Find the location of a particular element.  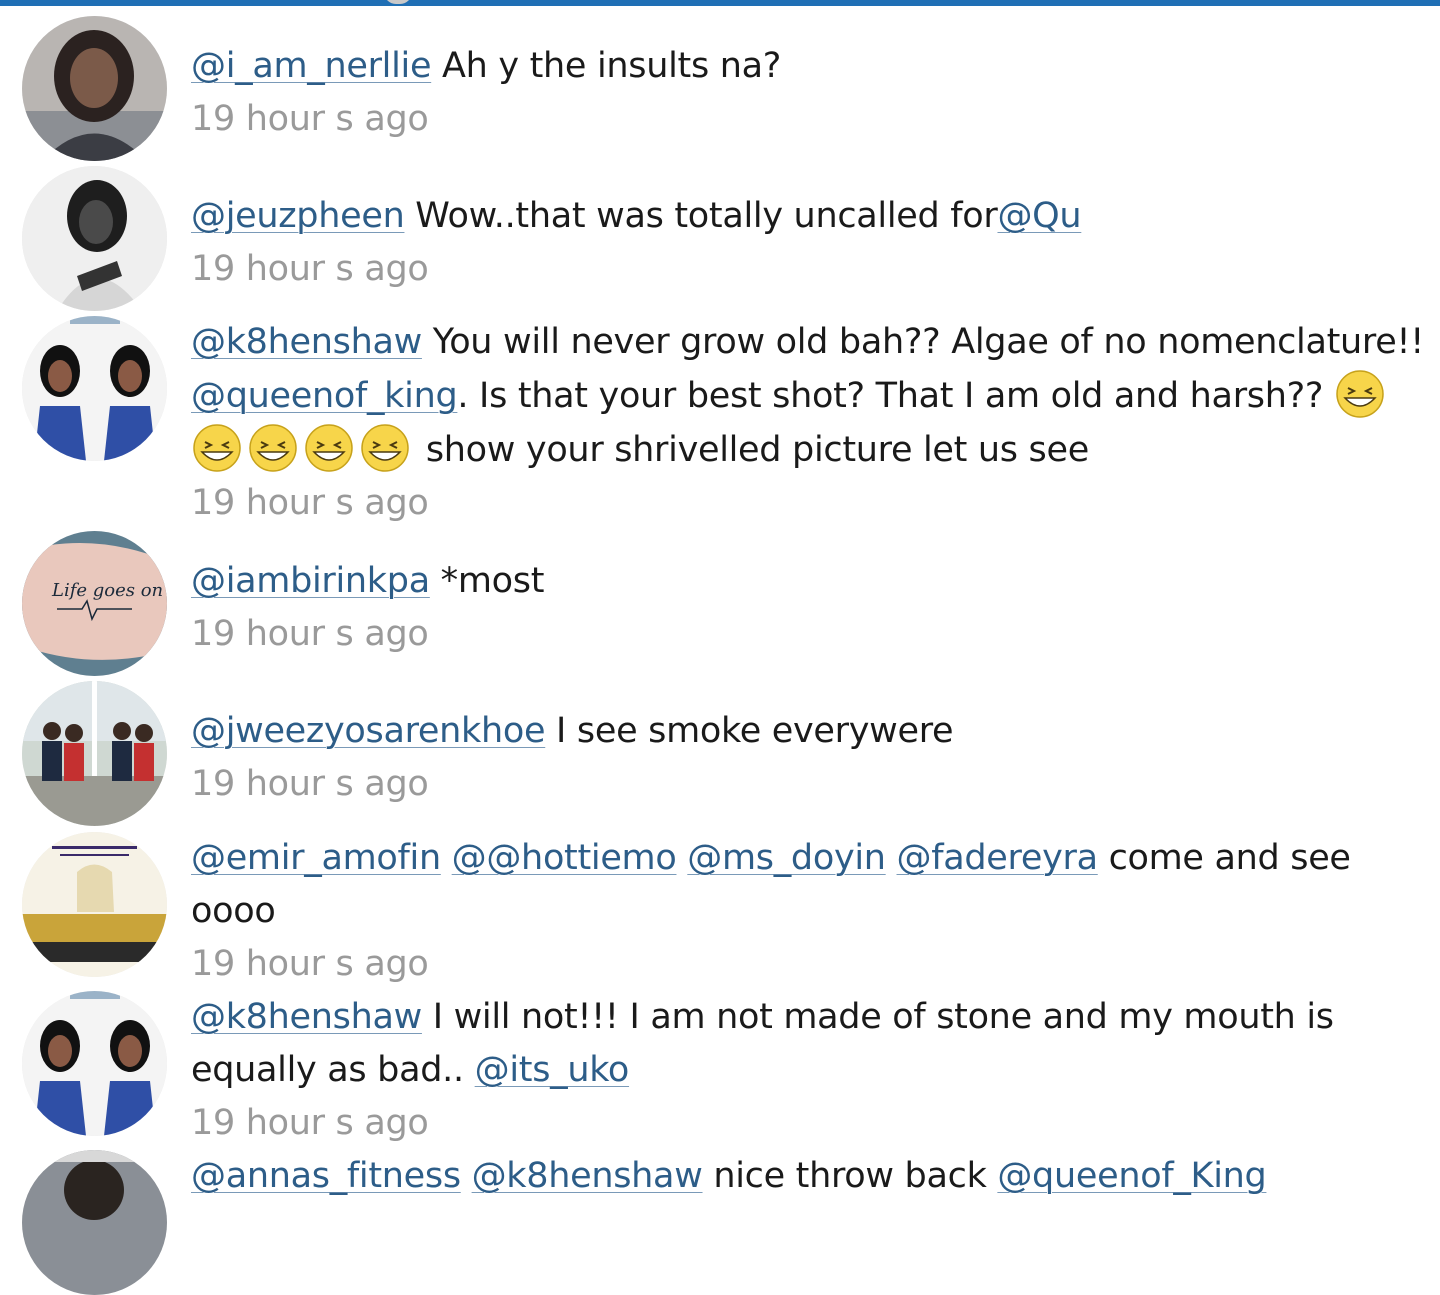

mention-link: @jweezyosarenkhoe is located at coordinates (368, 731).